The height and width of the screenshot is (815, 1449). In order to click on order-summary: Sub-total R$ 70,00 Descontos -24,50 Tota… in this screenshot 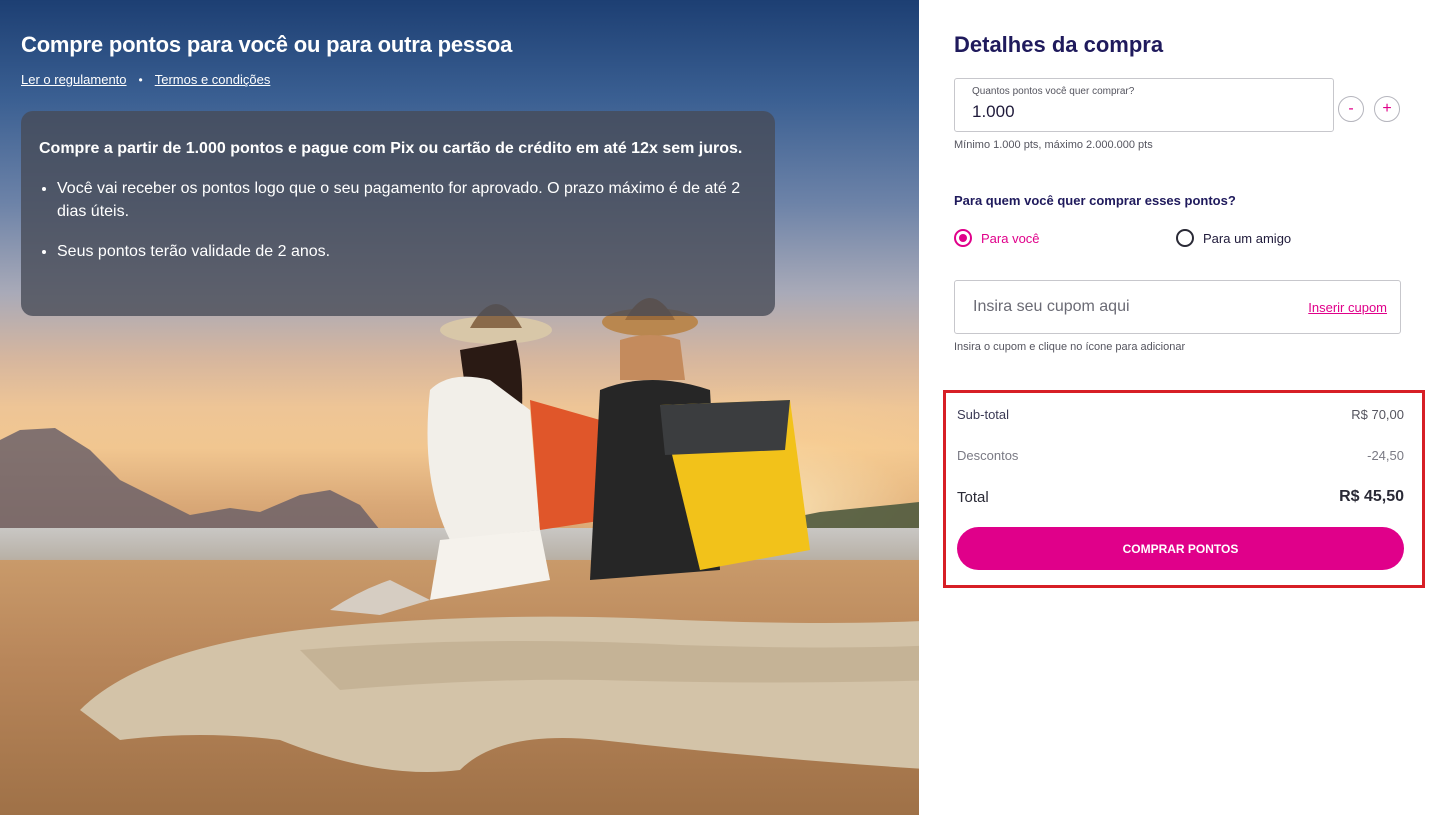, I will do `click(1184, 489)`.